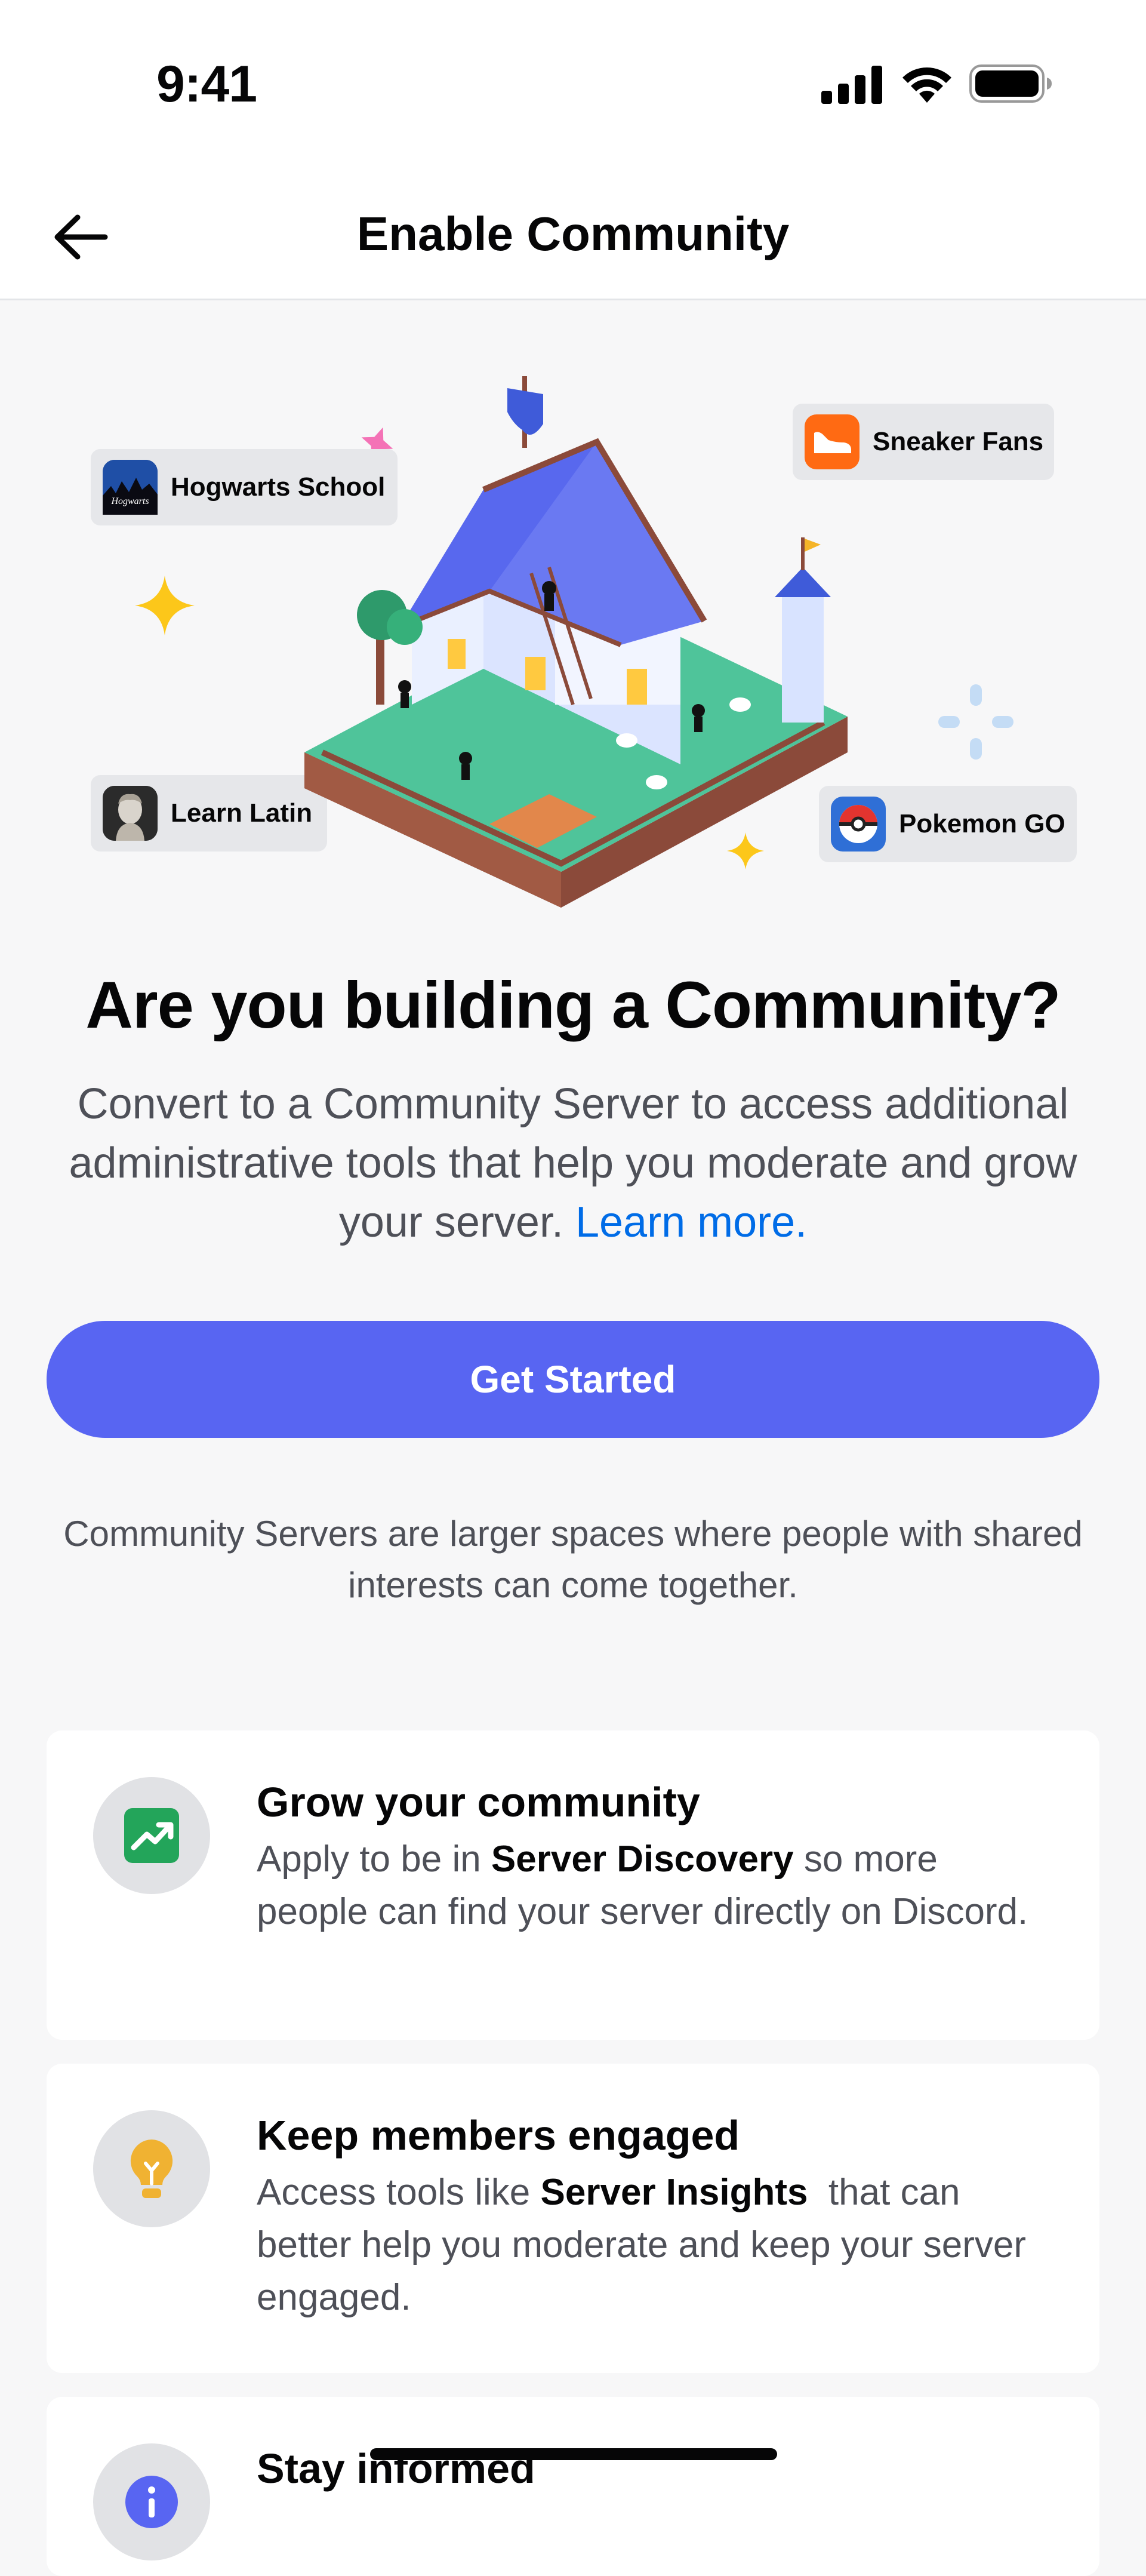 The image size is (1146, 2576). Describe the element at coordinates (374, 1859) in the screenshot. I see `feature-description-text: Apply to be in` at that location.